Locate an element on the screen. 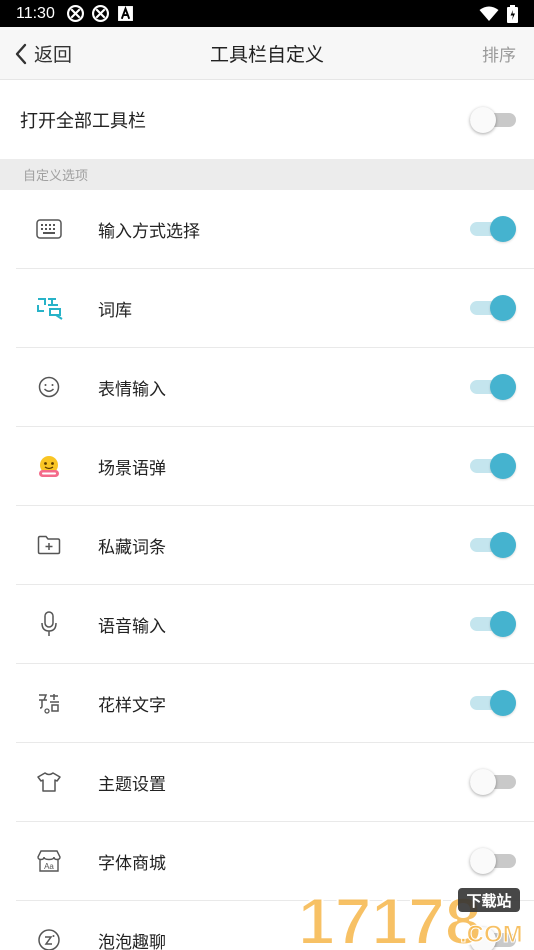 Image resolution: width=534 pixels, height=950 pixels. option-label: 表情输入 is located at coordinates (132, 389).